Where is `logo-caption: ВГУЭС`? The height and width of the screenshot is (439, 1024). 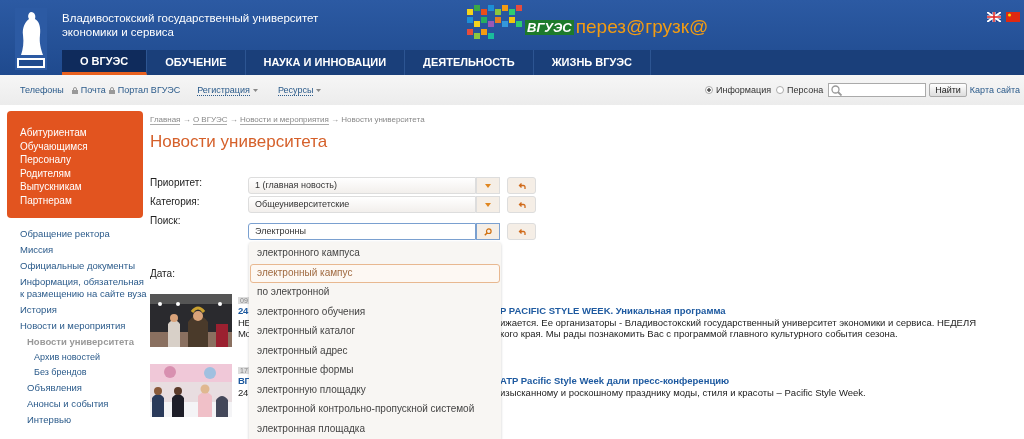
logo-caption: ВГУЭС is located at coordinates (549, 27).